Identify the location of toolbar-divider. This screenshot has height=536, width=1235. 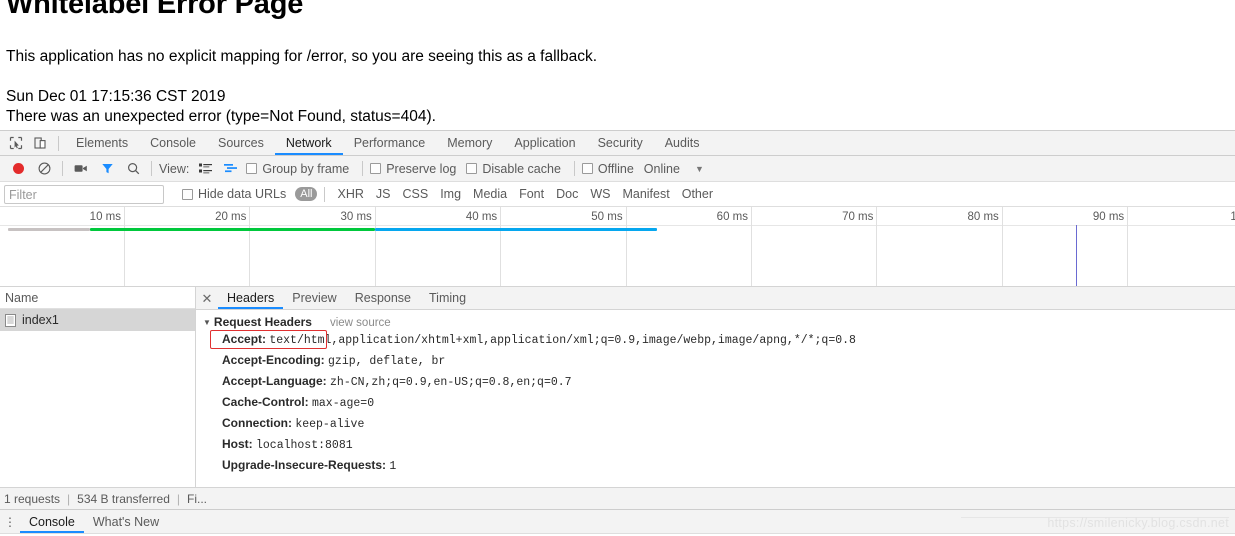
(58, 143).